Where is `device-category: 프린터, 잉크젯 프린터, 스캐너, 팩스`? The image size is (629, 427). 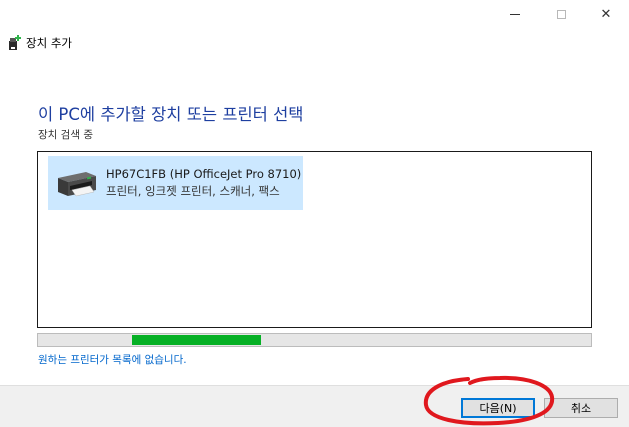 device-category: 프린터, 잉크젯 프린터, 스캐너, 팩스 is located at coordinates (193, 191).